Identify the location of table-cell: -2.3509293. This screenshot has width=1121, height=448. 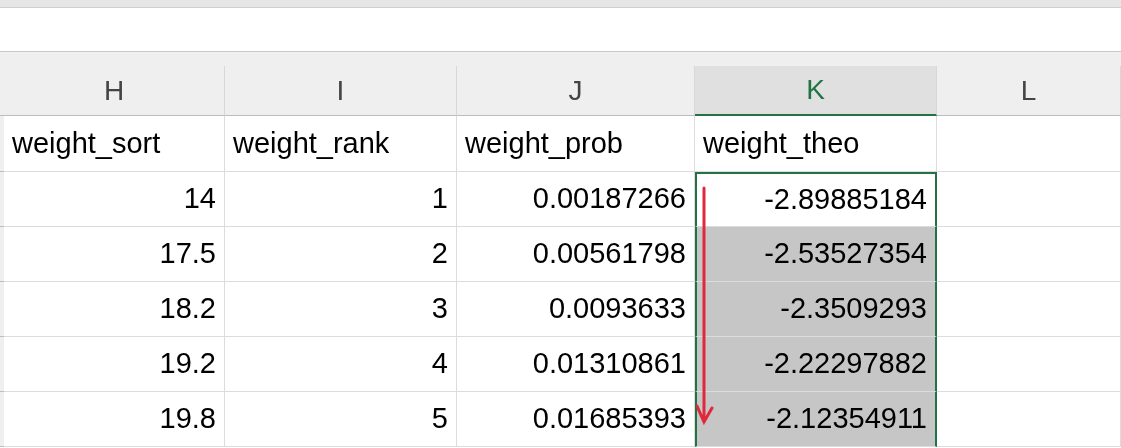
(816, 309).